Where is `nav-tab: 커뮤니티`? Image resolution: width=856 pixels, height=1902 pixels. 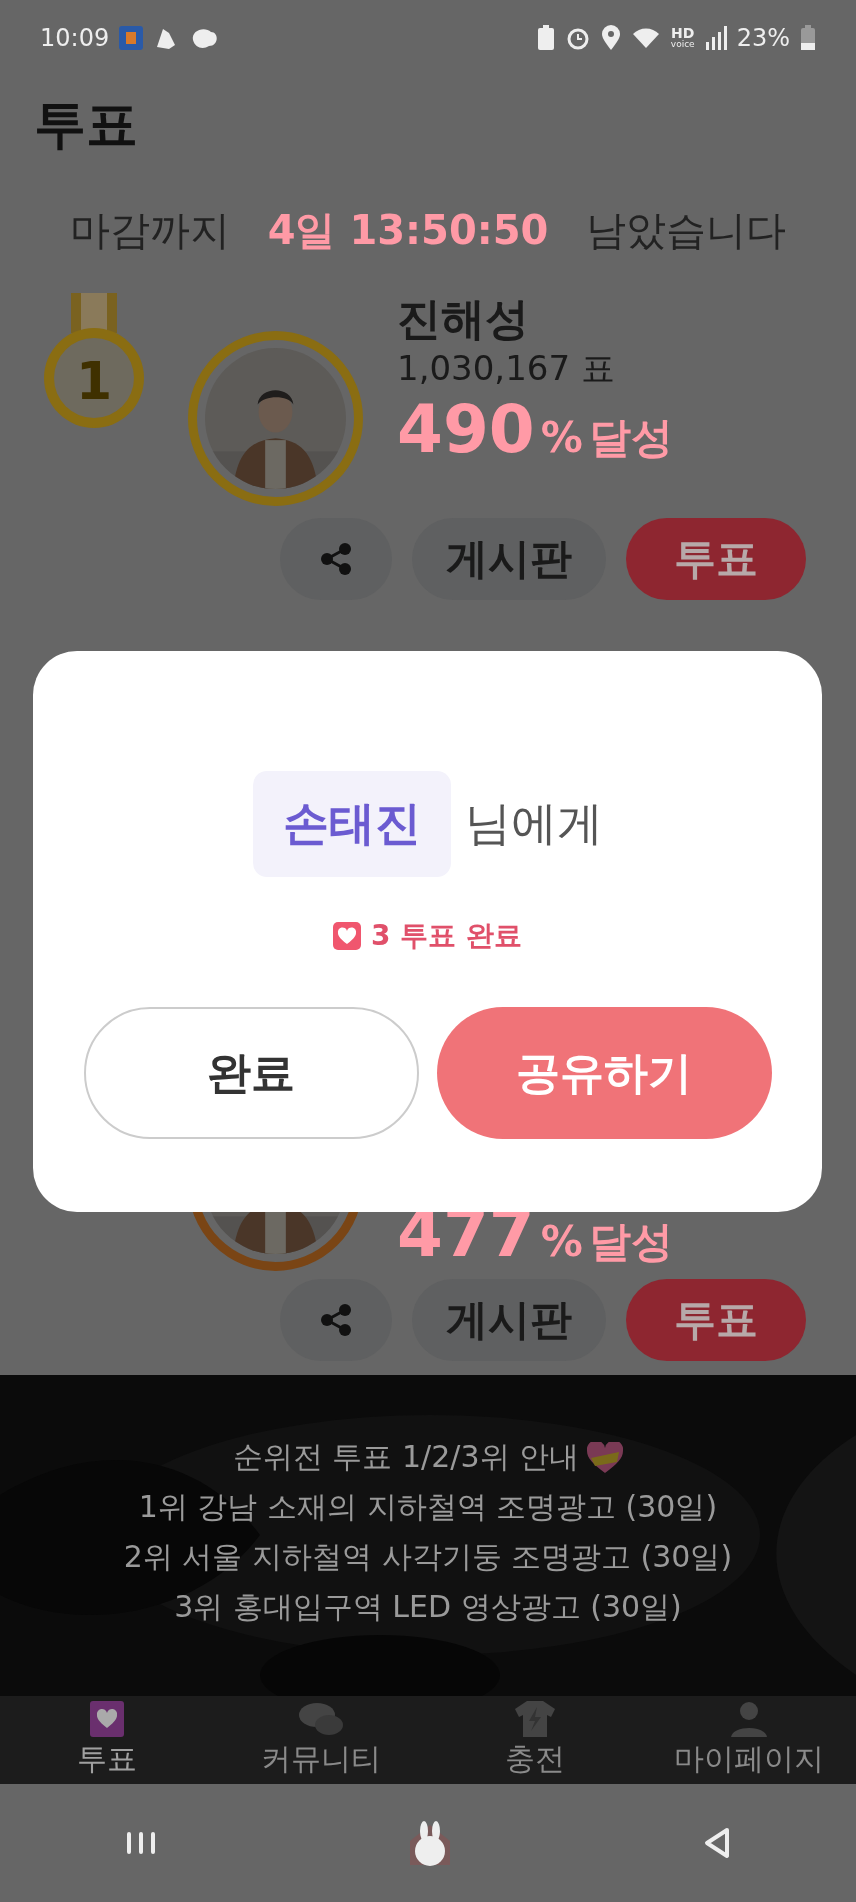
nav-tab: 커뮤니티 is located at coordinates (321, 1740).